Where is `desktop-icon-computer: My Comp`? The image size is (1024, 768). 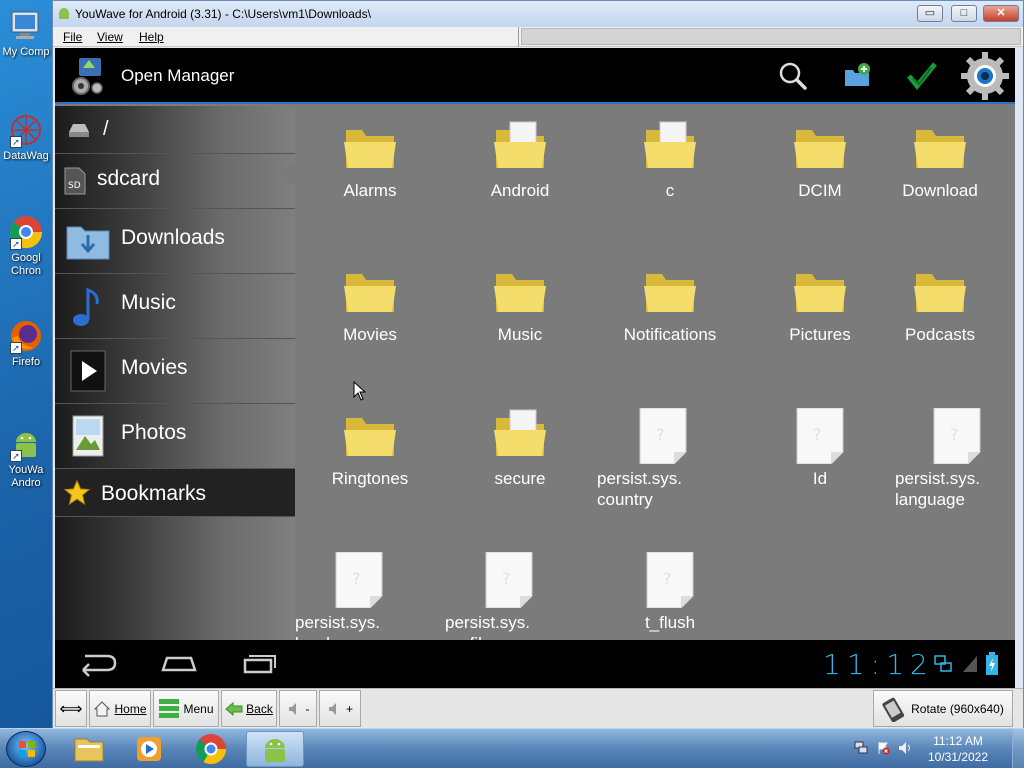 desktop-icon-computer: My Comp is located at coordinates (26, 33).